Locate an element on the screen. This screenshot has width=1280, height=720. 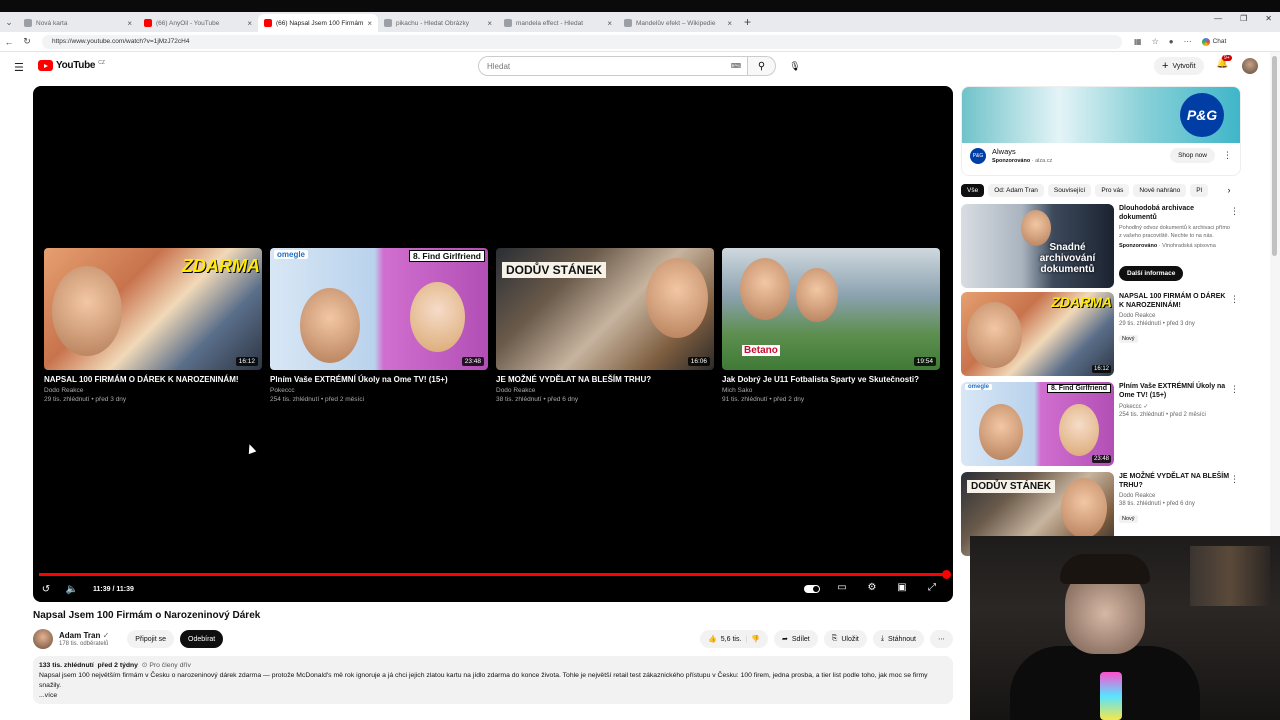
volume-icon: 🔈 is located at coordinates (72, 589).